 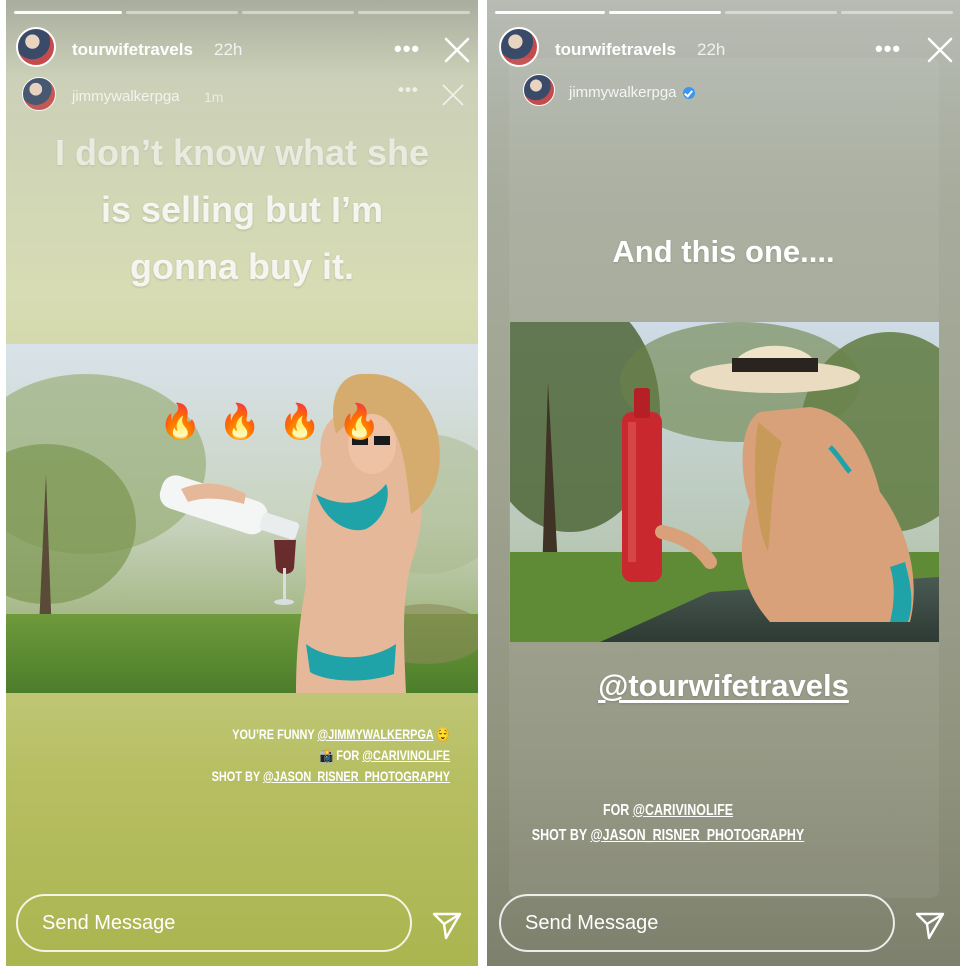 What do you see at coordinates (36, 47) in the screenshot?
I see `avatar` at bounding box center [36, 47].